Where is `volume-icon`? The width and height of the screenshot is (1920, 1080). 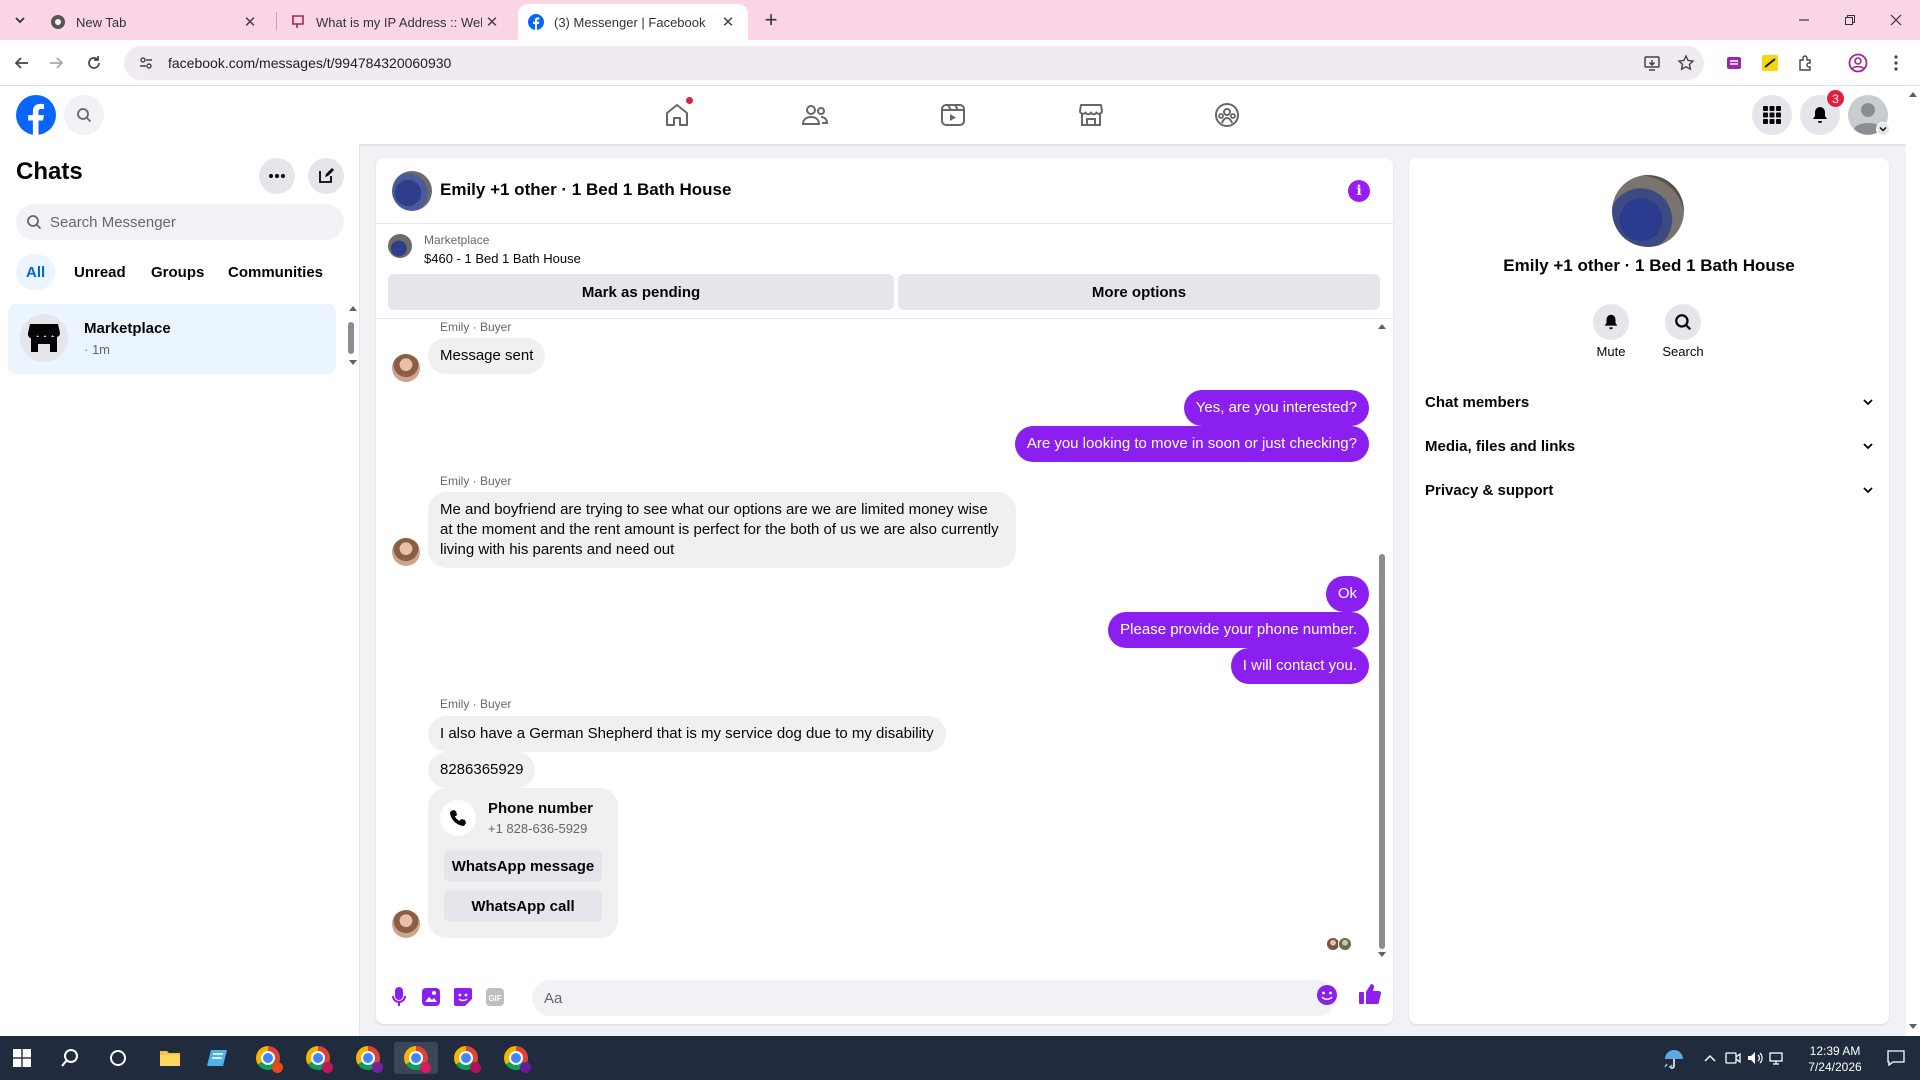 volume-icon is located at coordinates (1755, 1058).